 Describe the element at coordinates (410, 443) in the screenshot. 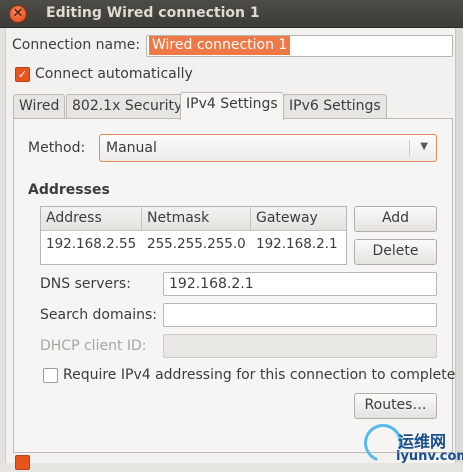

I see `watermark: 运维网 iyunv.com` at that location.